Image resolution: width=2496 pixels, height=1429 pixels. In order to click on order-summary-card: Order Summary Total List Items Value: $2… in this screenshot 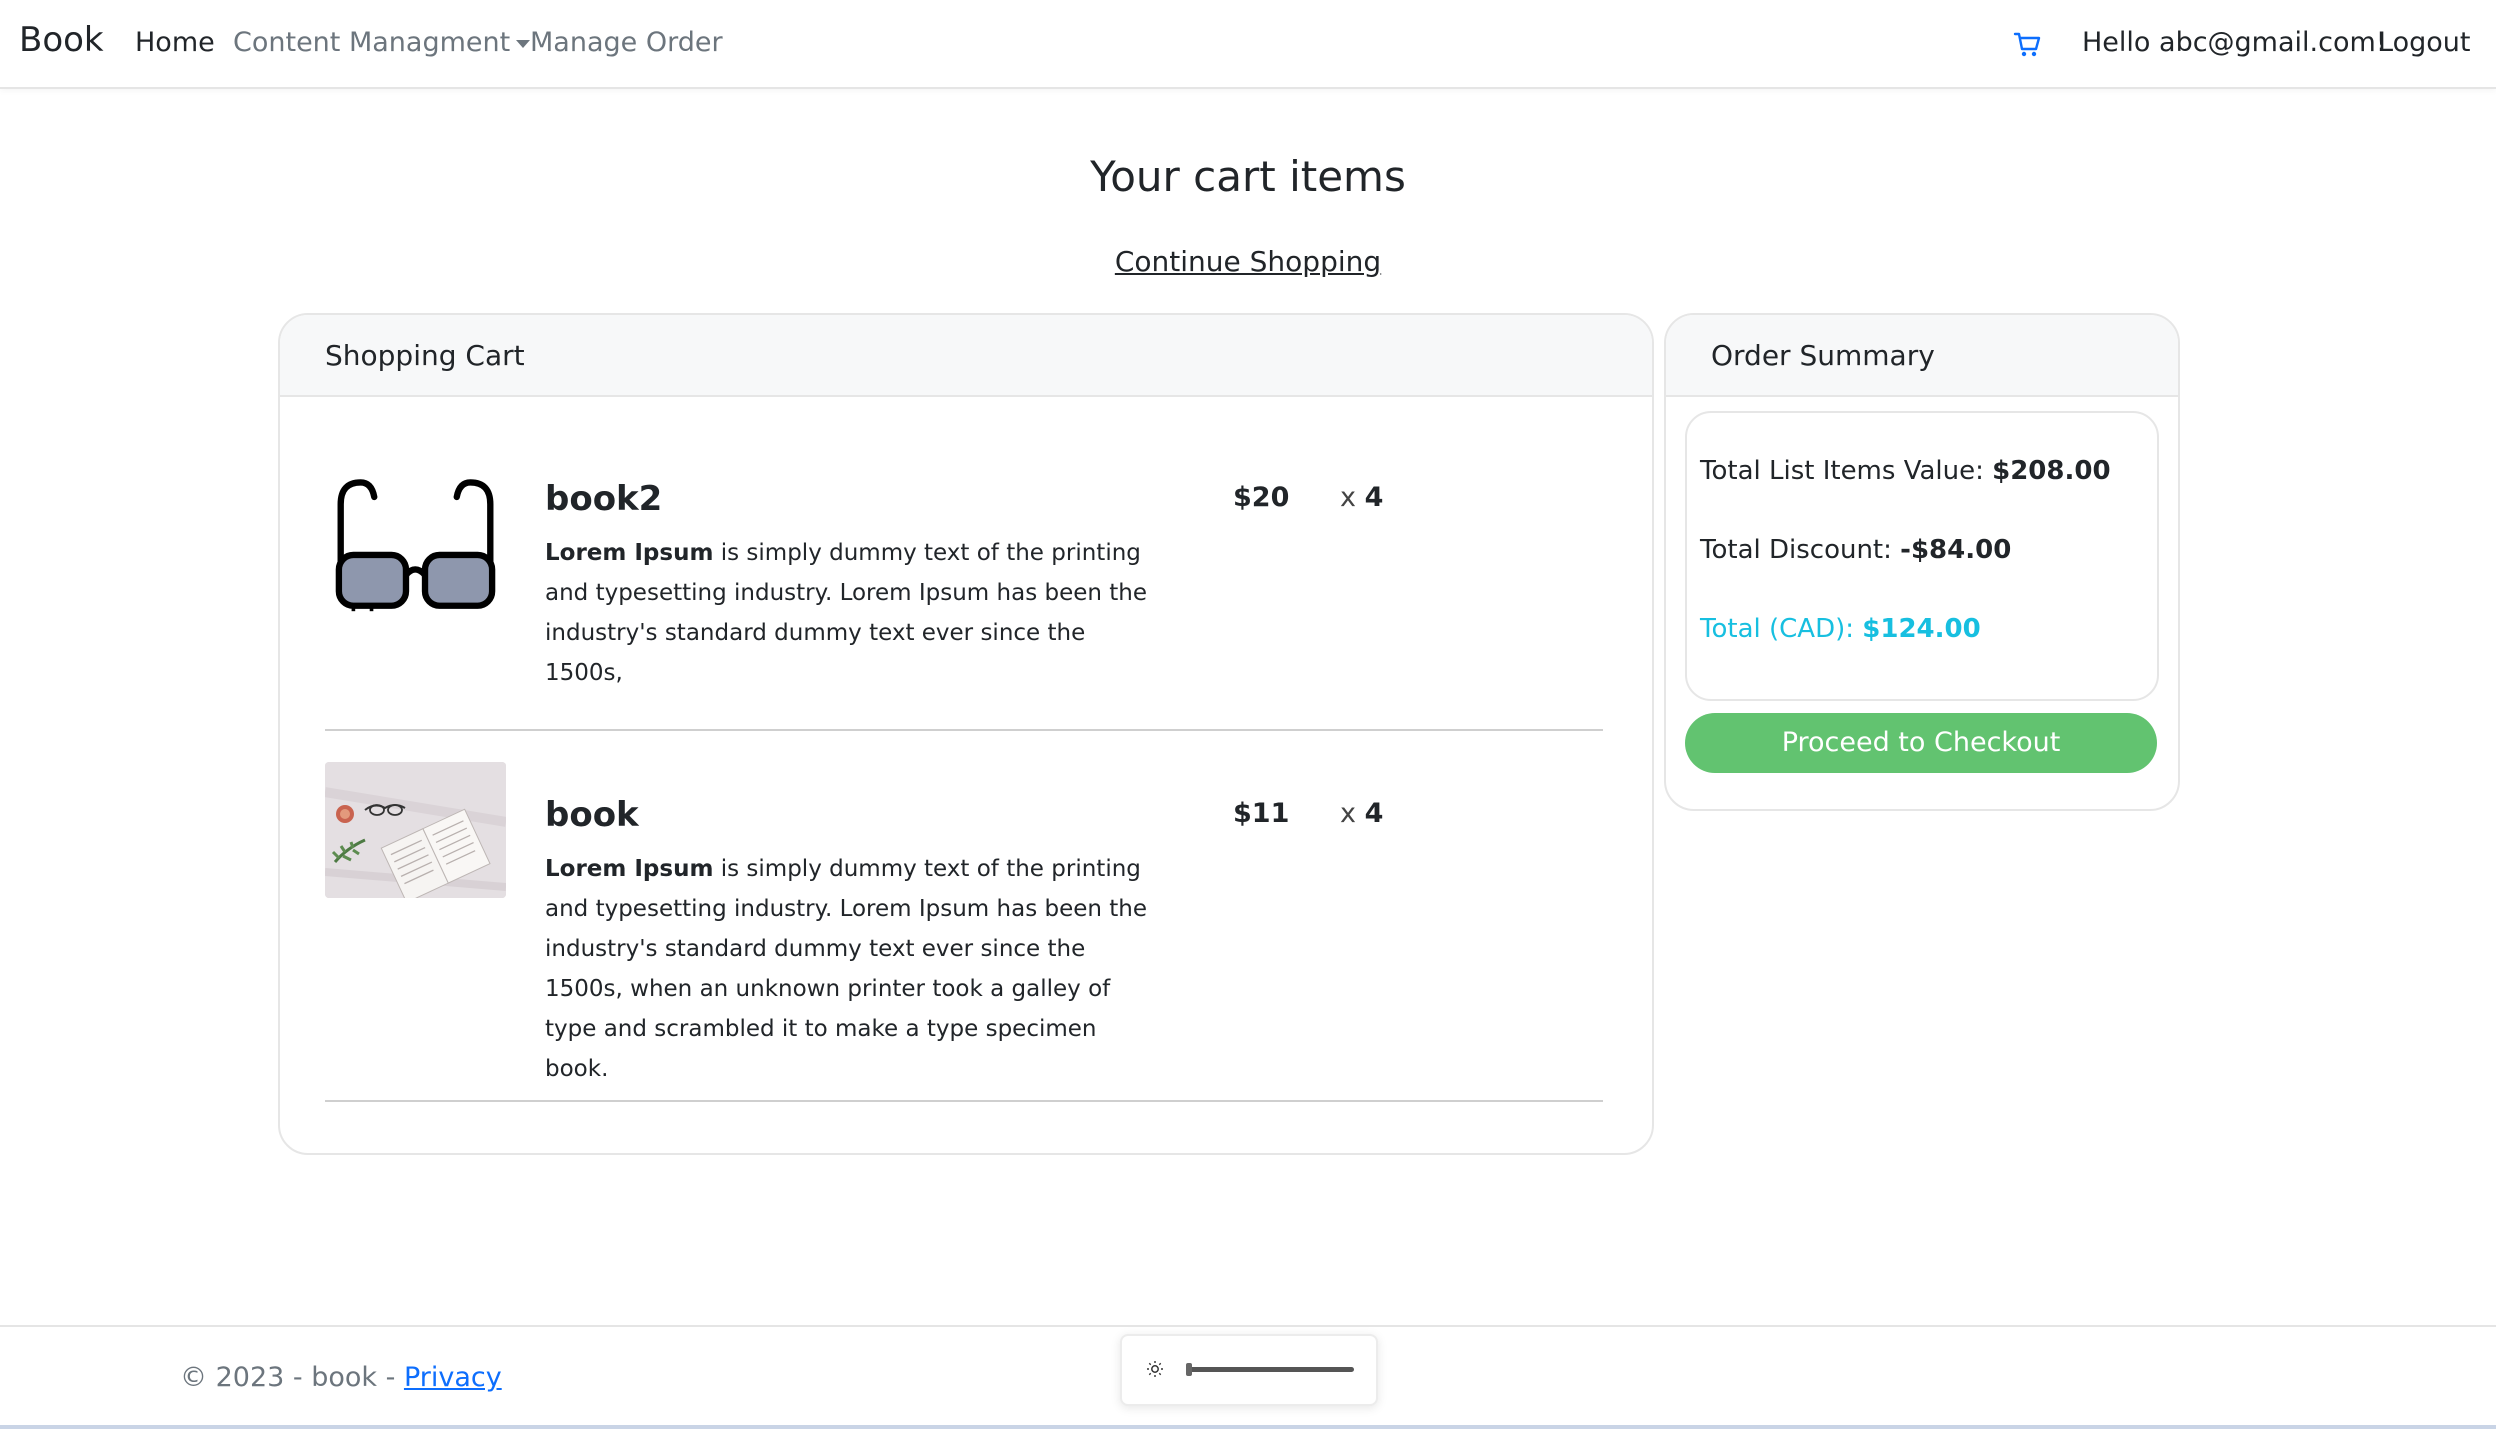, I will do `click(1922, 562)`.